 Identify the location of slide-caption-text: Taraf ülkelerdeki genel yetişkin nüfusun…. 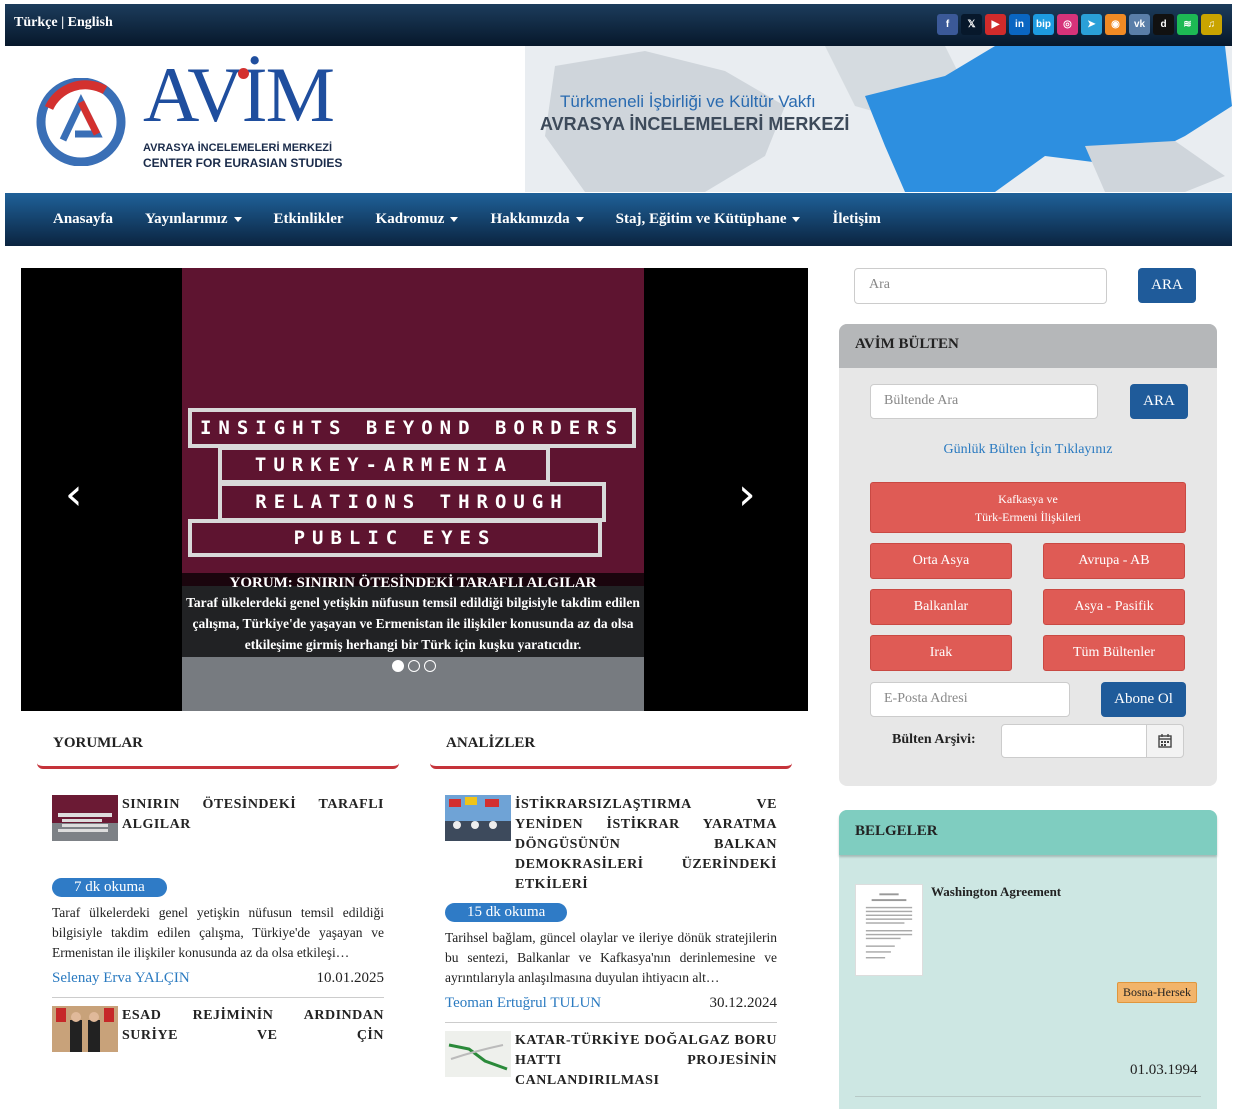
(413, 623).